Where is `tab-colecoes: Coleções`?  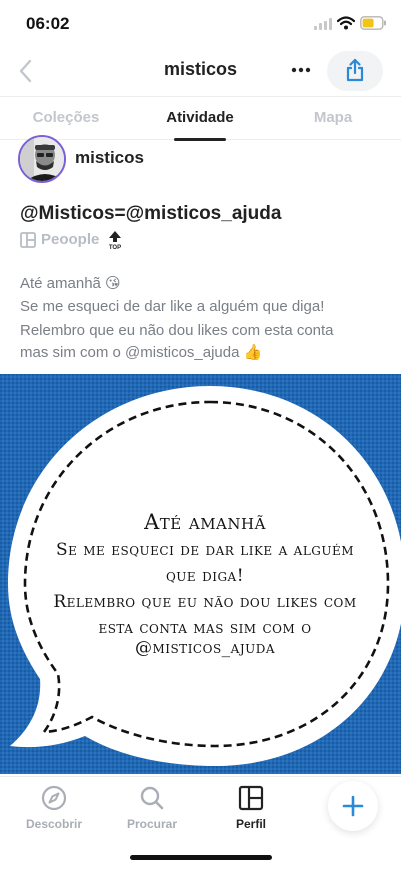 tab-colecoes: Coleções is located at coordinates (66, 117).